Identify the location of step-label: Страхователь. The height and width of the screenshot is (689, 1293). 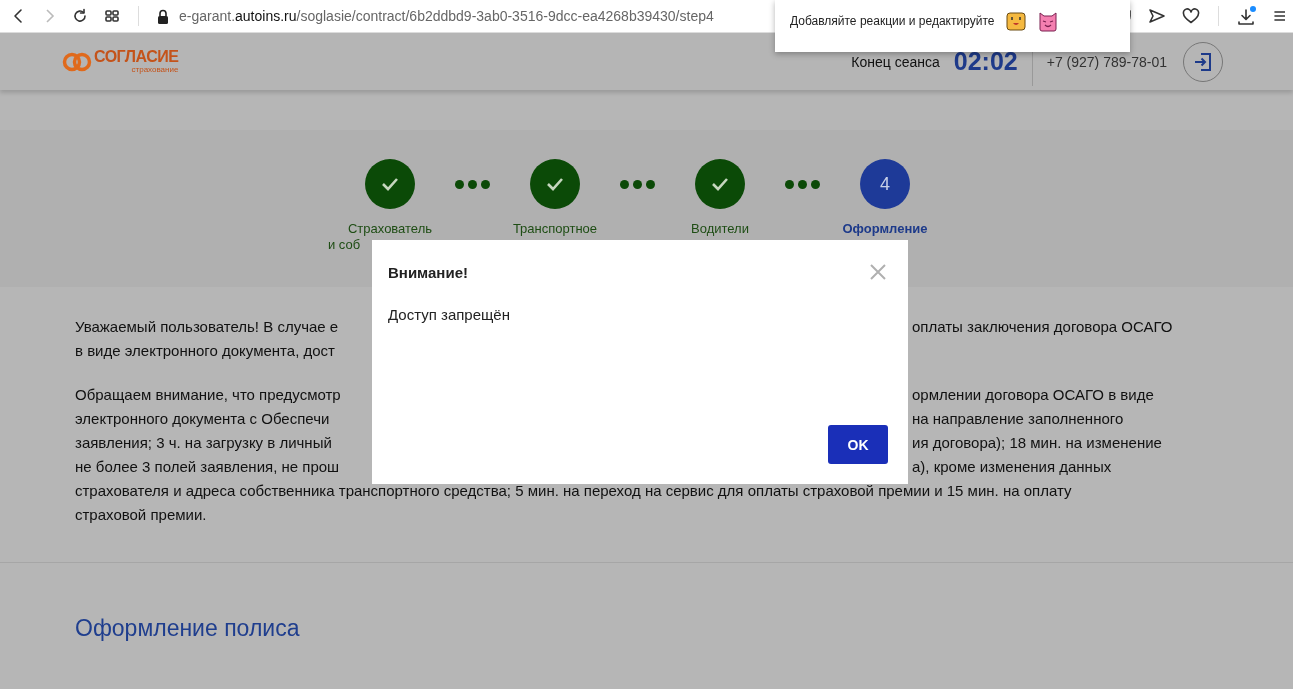
(390, 229).